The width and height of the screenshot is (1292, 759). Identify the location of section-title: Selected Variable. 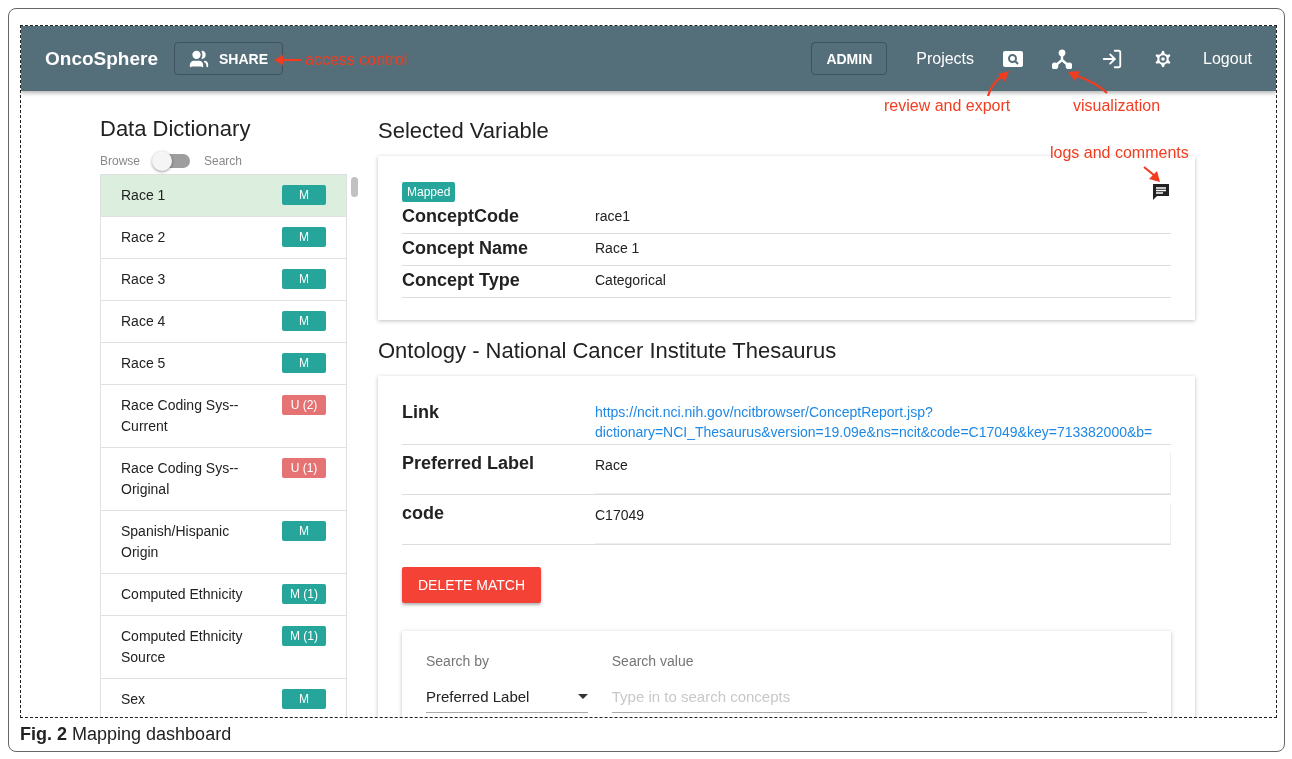
(464, 131).